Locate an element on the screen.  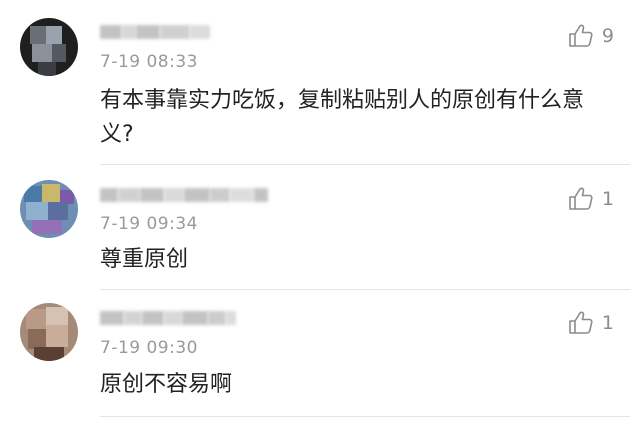
comment-timestamp: 7-19 08:33 is located at coordinates (149, 62).